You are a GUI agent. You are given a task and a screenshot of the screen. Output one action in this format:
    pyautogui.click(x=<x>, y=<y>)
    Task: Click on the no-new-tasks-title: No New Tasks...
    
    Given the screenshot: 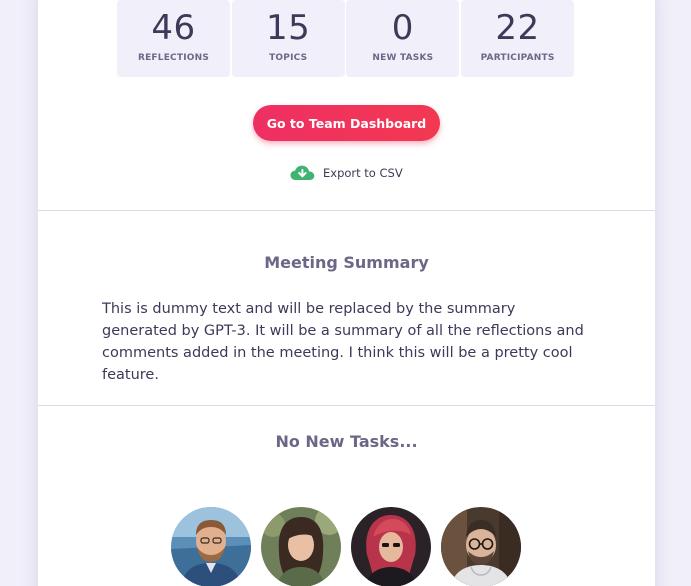 What is the action you would take?
    pyautogui.click(x=346, y=441)
    